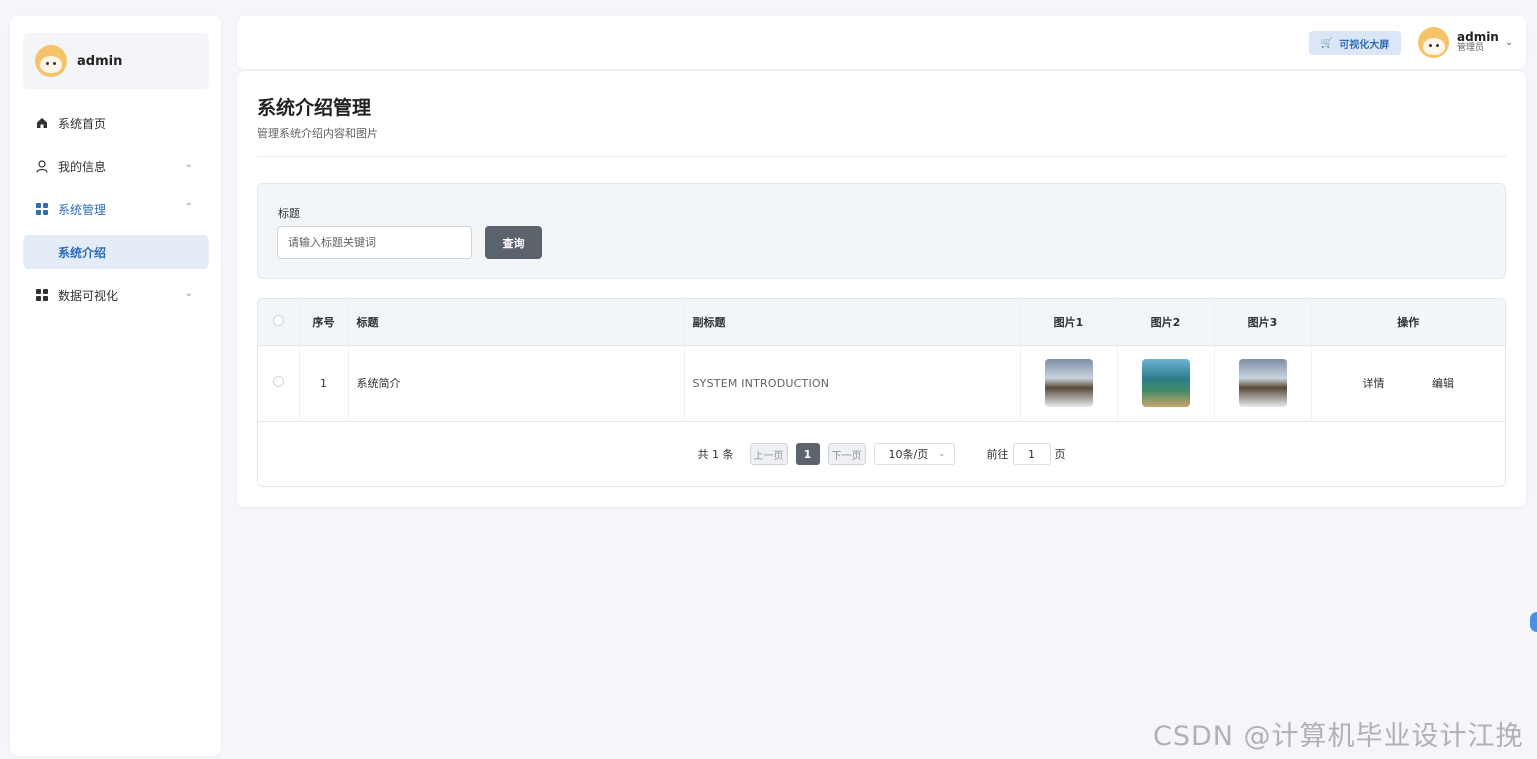 The width and height of the screenshot is (1537, 759). What do you see at coordinates (1031, 454) in the screenshot?
I see `goto-page-input: 1` at bounding box center [1031, 454].